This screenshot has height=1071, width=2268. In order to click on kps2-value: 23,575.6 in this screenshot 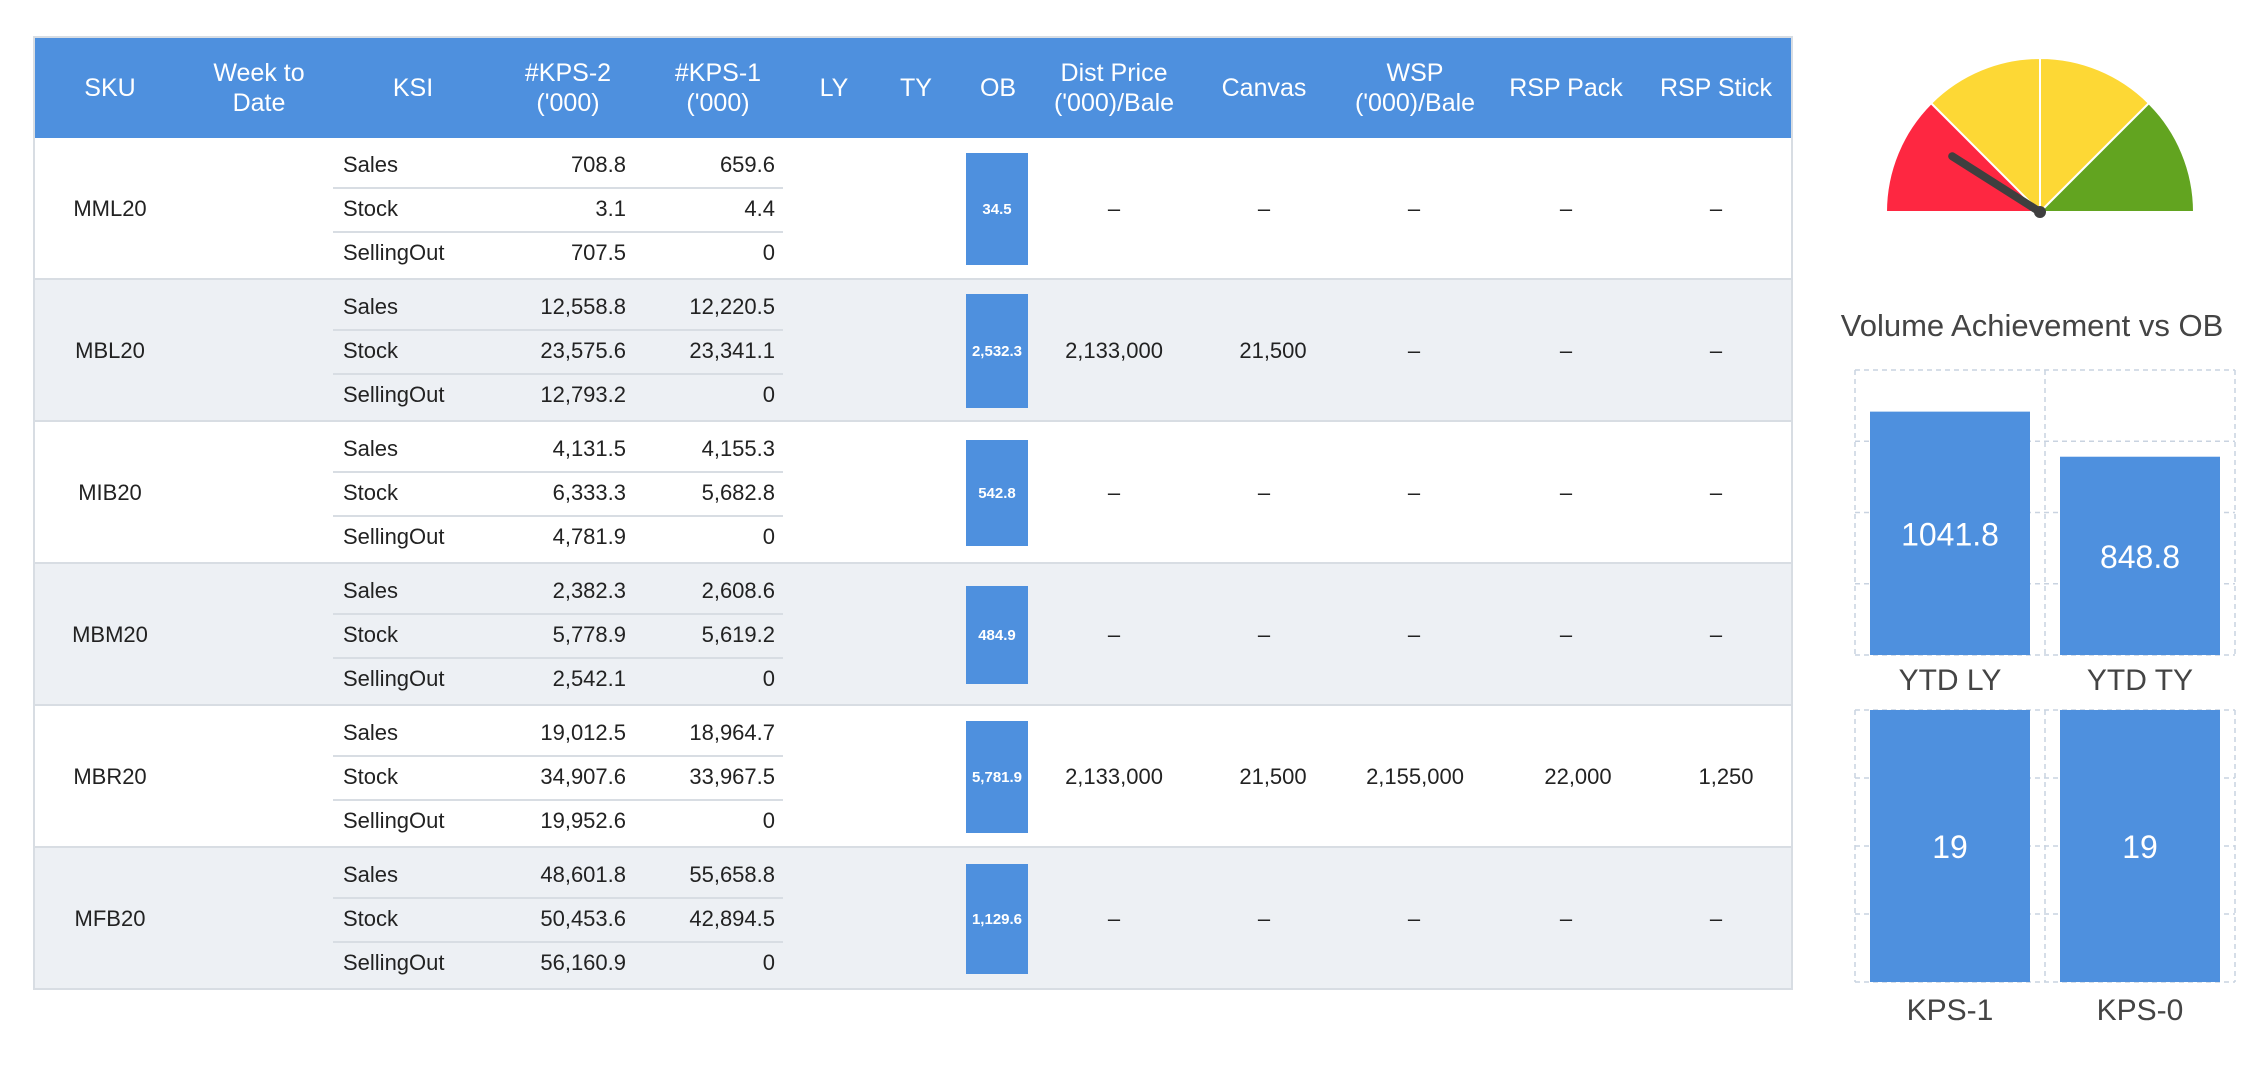, I will do `click(583, 350)`.